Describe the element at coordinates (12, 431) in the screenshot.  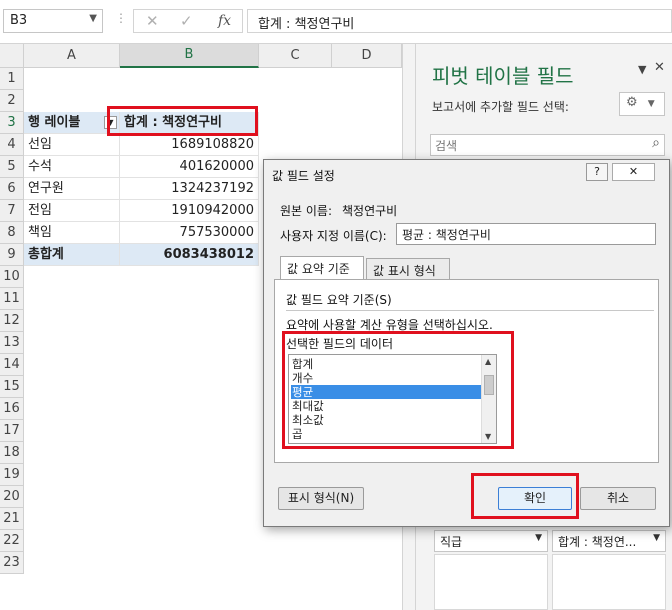
I see `row-header: 17` at that location.